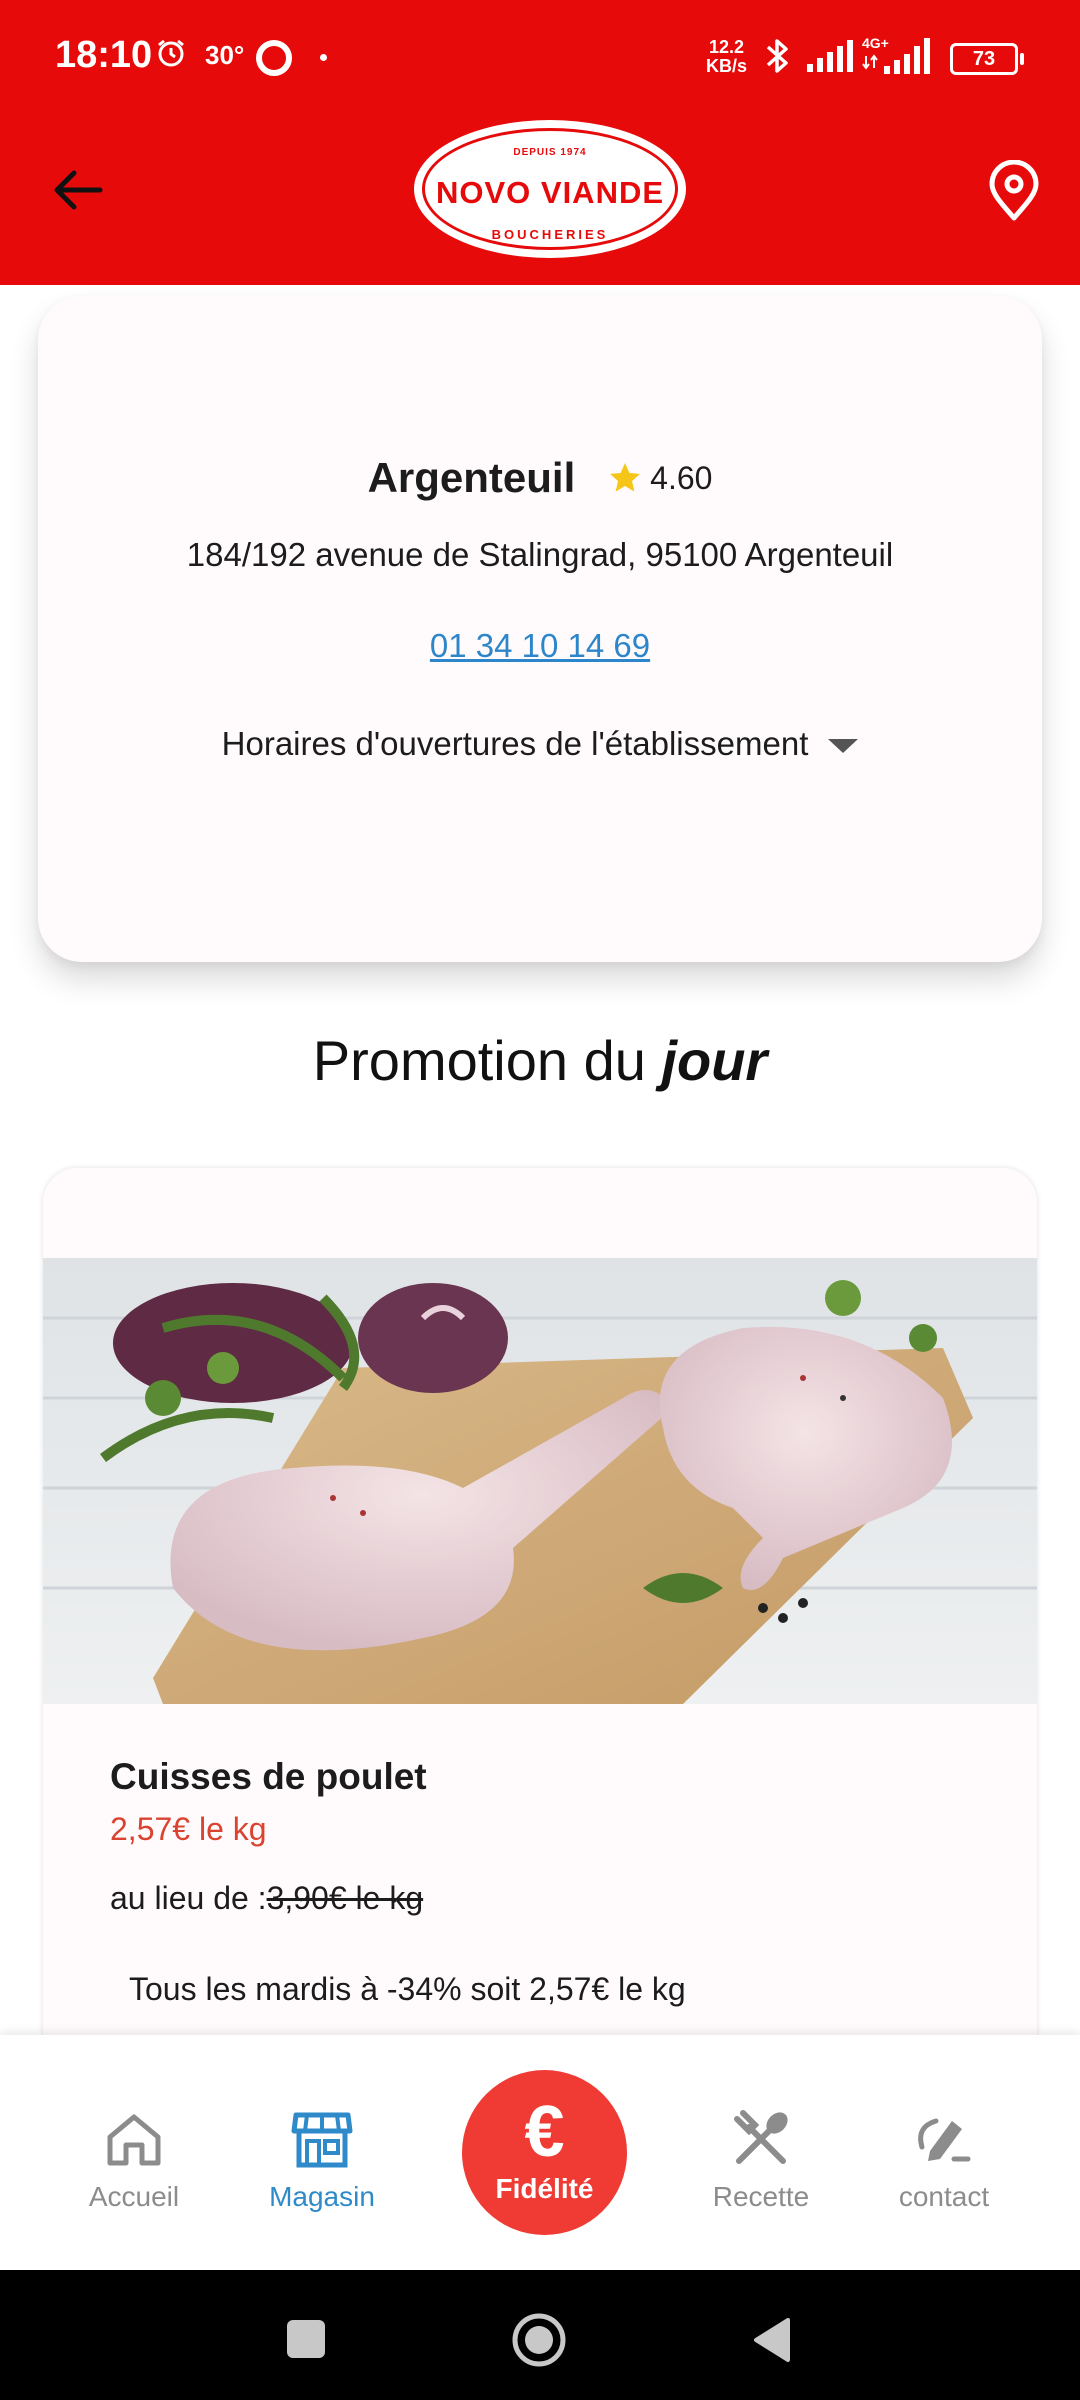 The image size is (1080, 2400). Describe the element at coordinates (843, 746) in the screenshot. I see `caret-down-icon` at that location.